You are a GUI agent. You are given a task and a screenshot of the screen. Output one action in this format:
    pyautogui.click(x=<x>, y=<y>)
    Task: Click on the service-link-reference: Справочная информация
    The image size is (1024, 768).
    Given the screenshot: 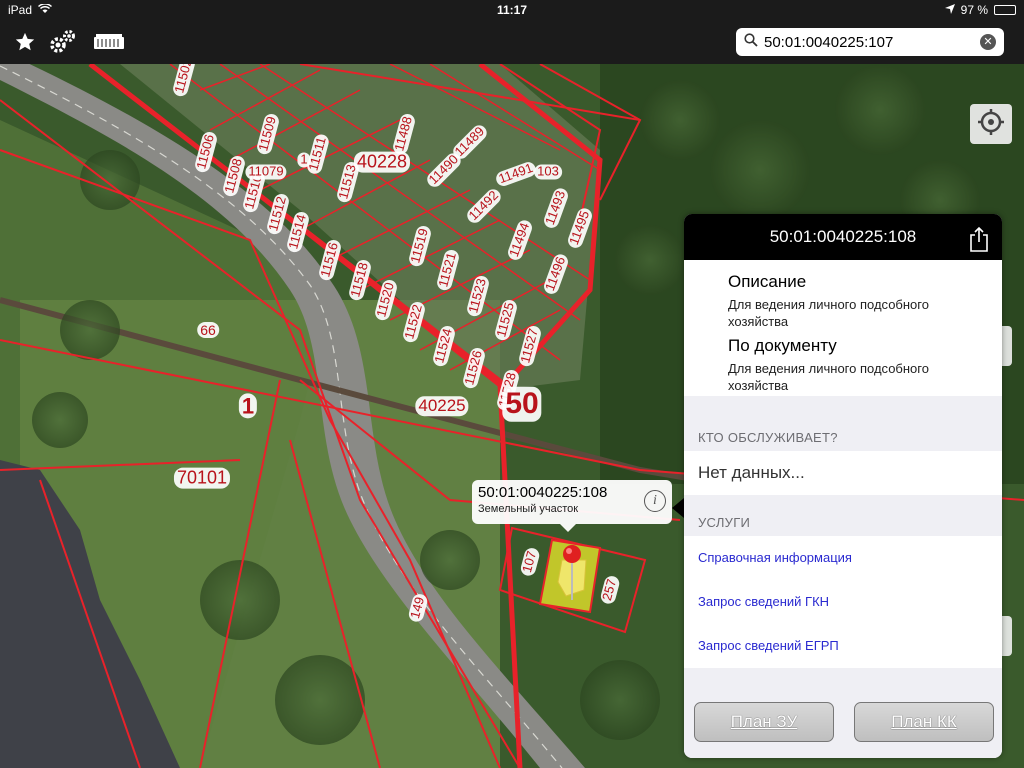 What is the action you would take?
    pyautogui.click(x=843, y=558)
    